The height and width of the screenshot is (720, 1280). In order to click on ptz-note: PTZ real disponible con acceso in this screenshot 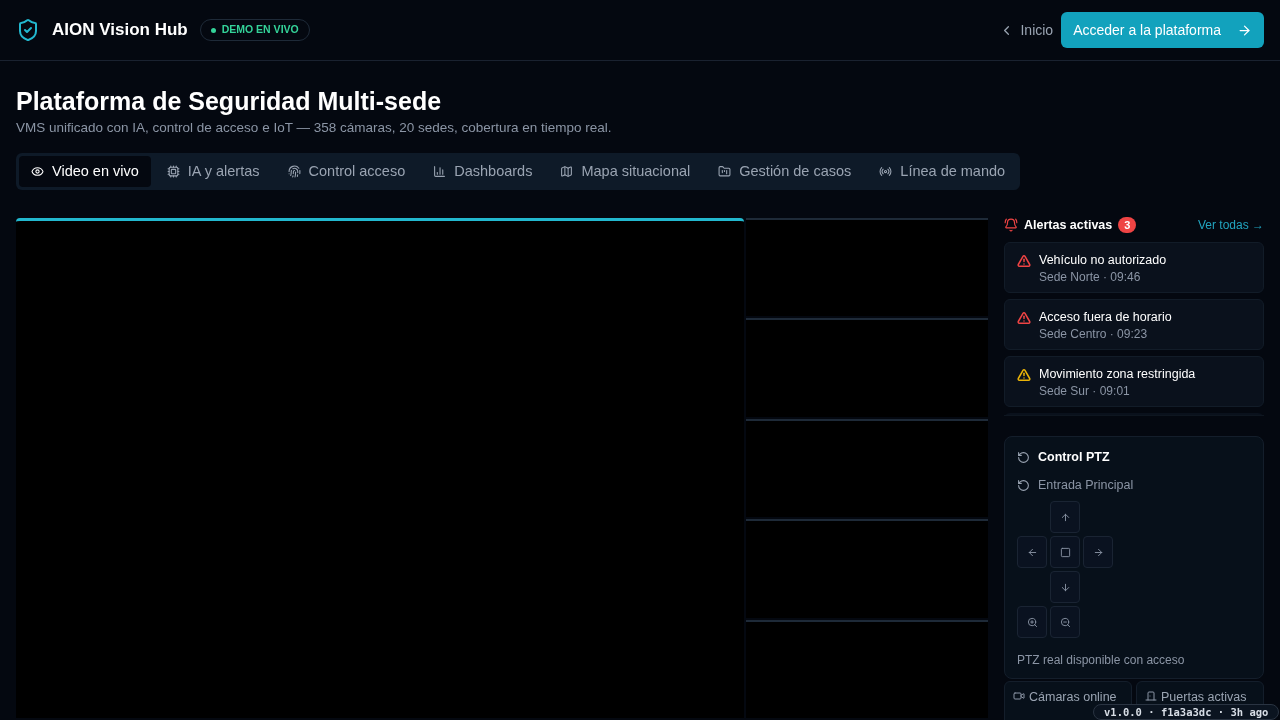, I will do `click(1101, 660)`.